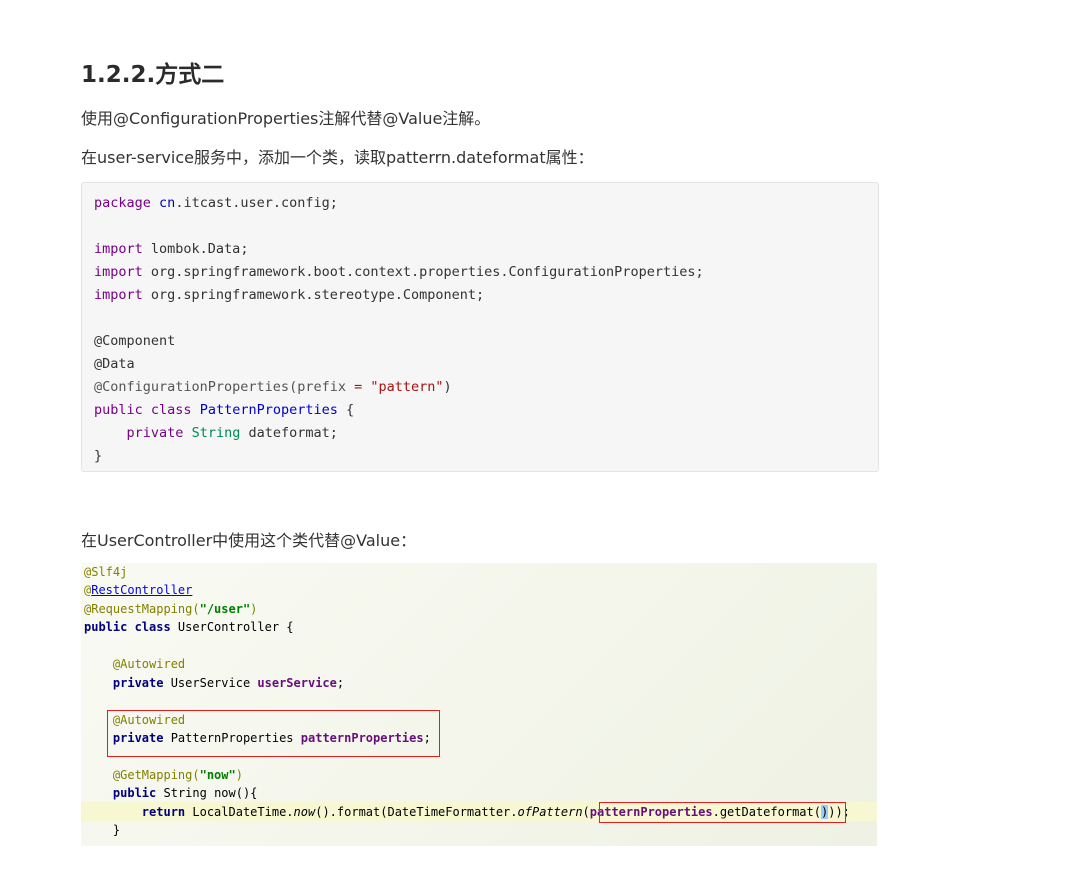  What do you see at coordinates (177, 775) in the screenshot?
I see `code-line: @GetMapping("now")` at bounding box center [177, 775].